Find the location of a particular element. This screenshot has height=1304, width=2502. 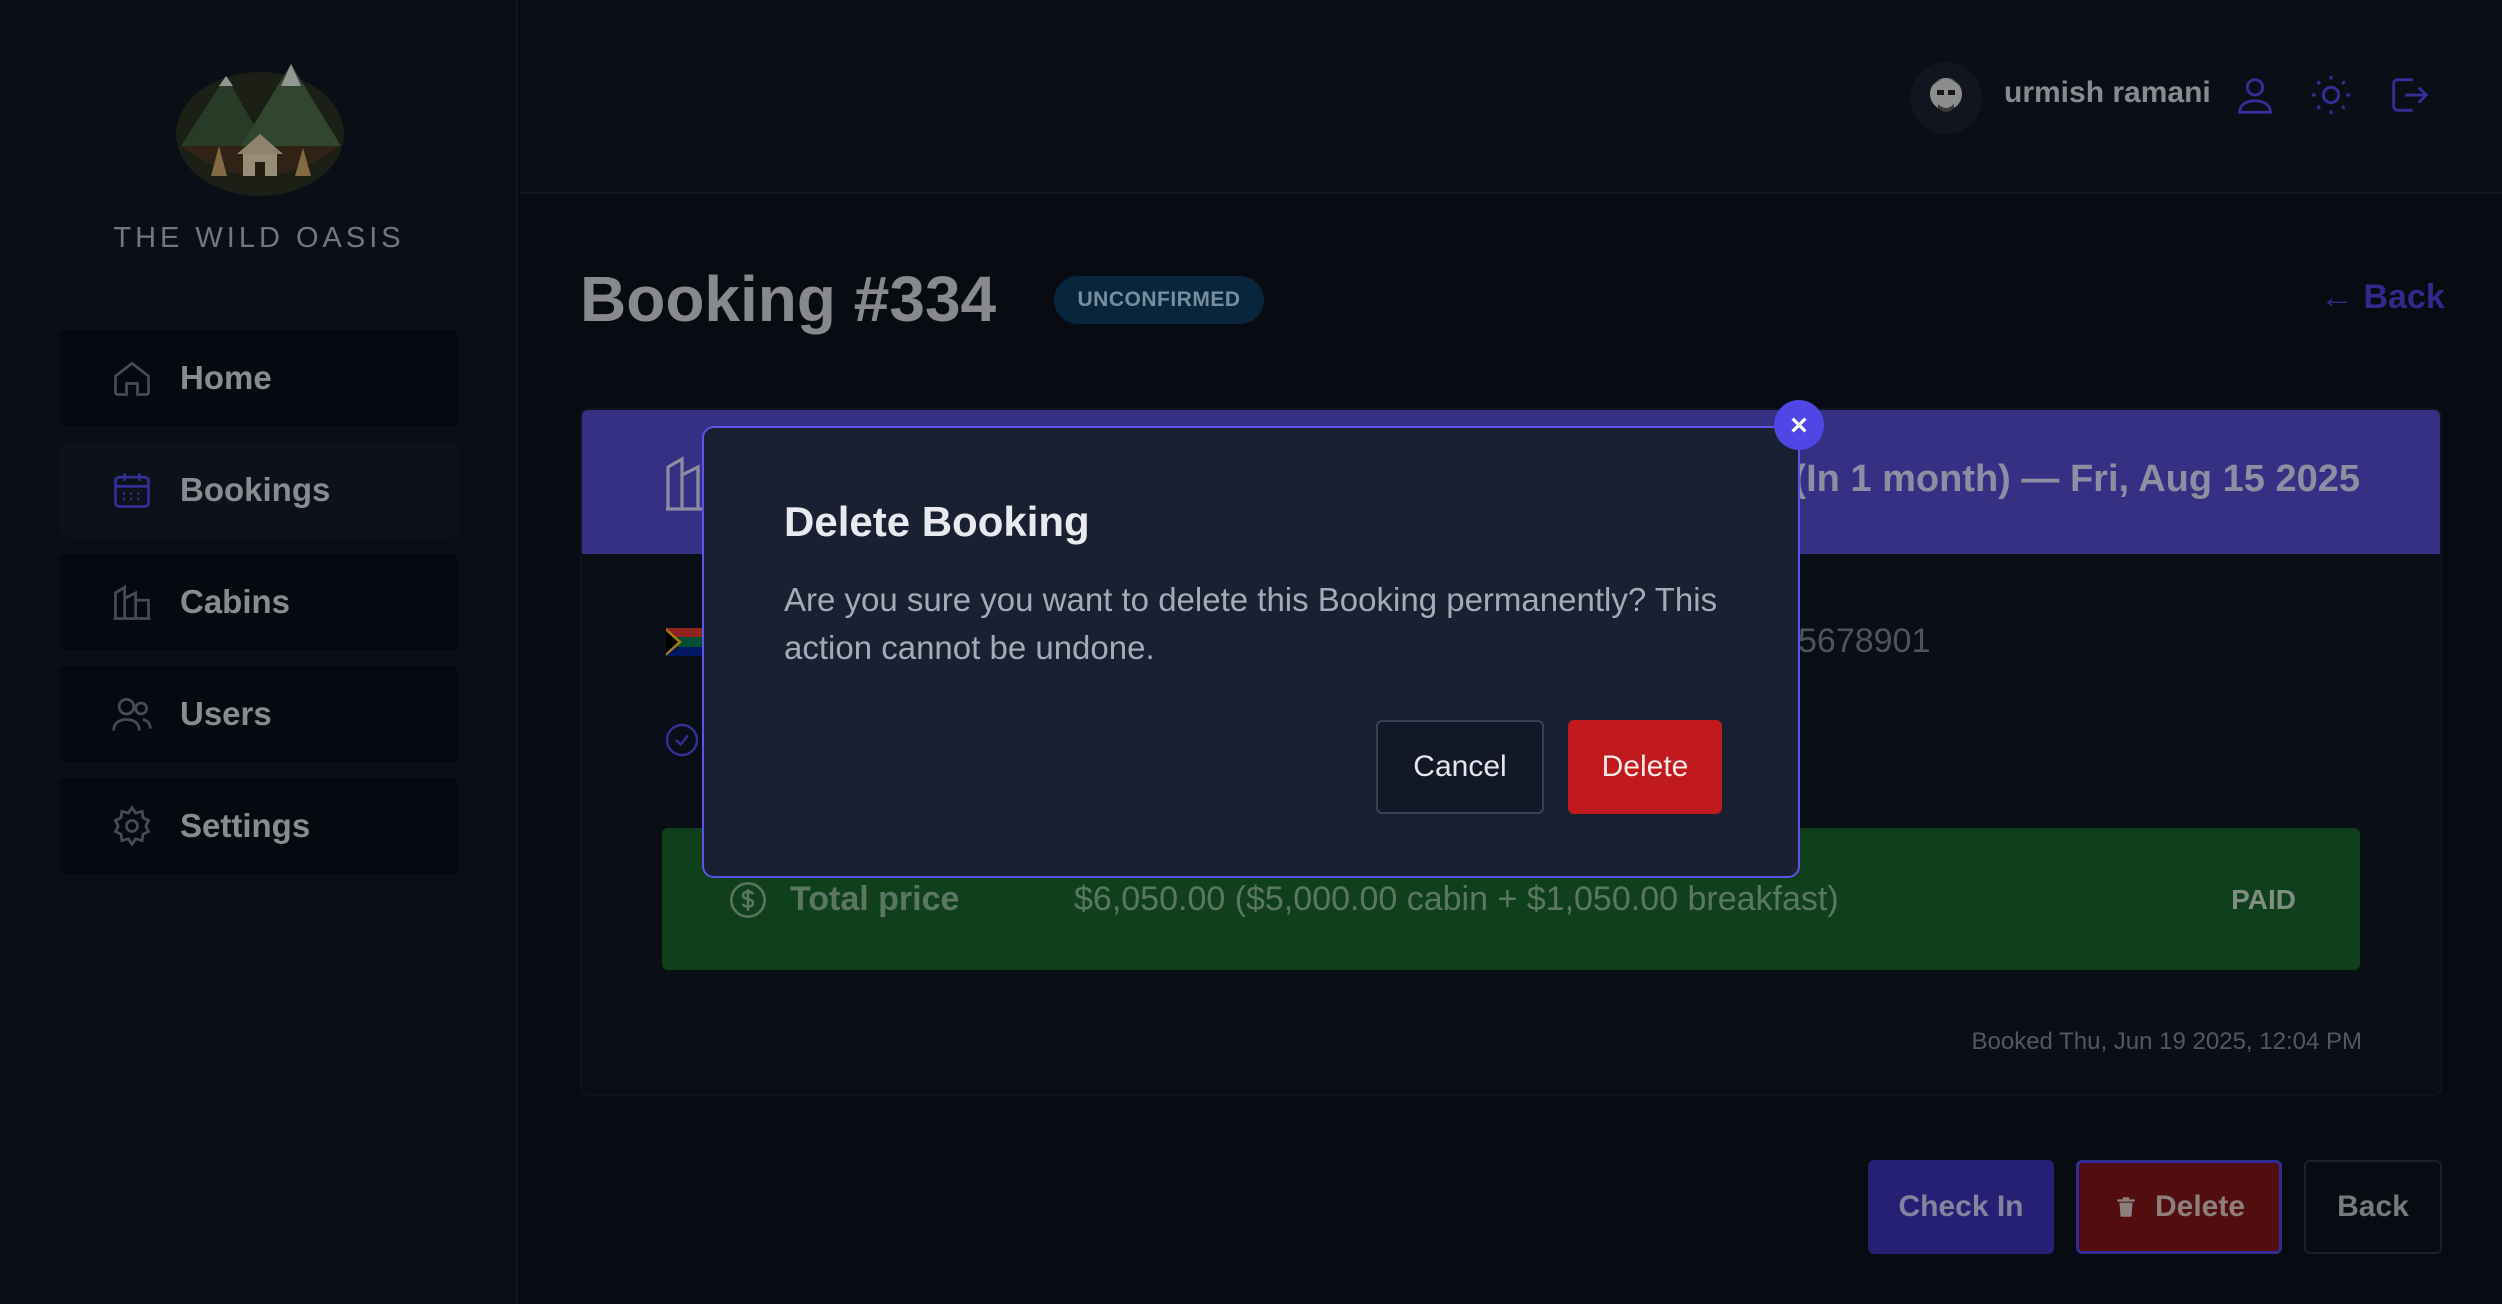

dialog-title: Delete Booking is located at coordinates (937, 521).